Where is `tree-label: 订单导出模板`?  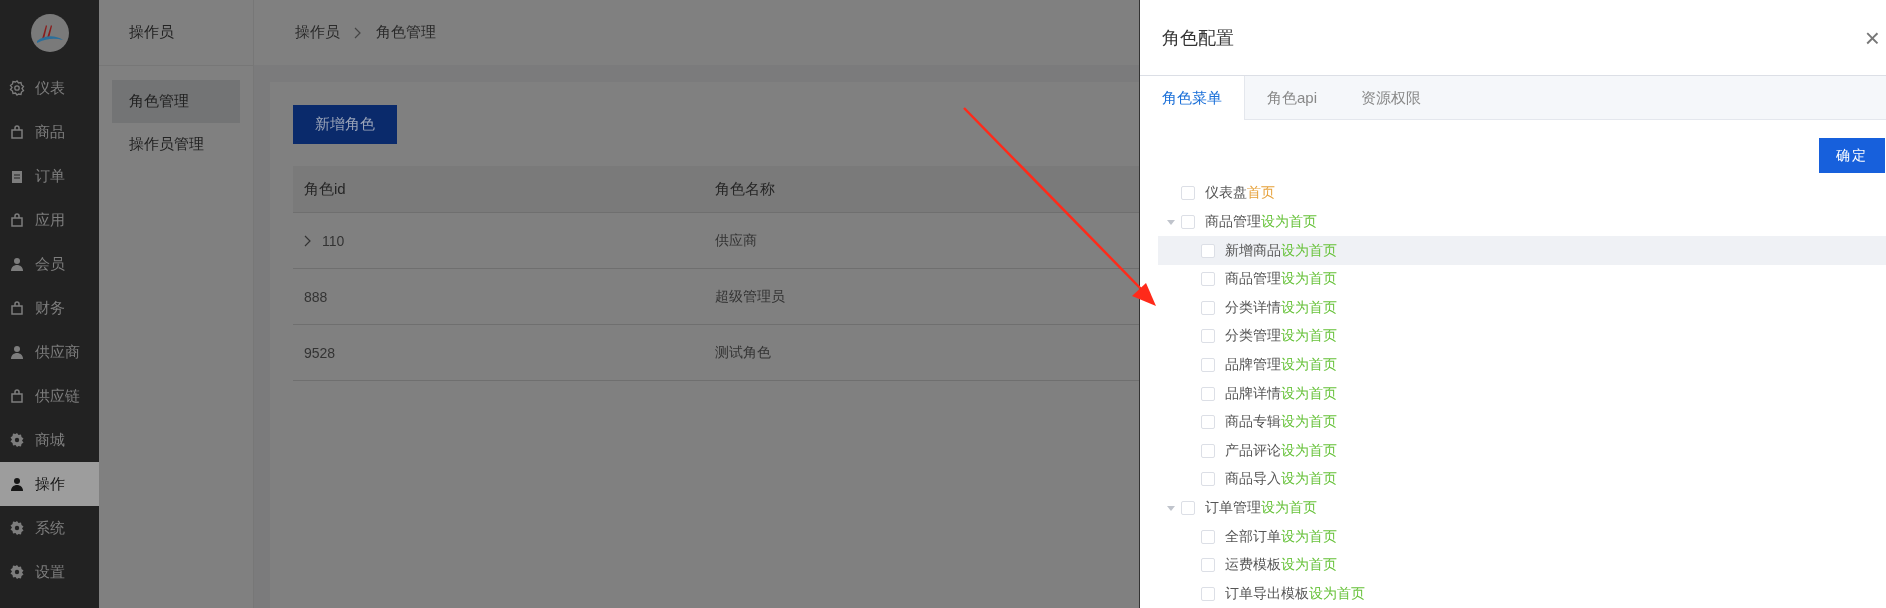 tree-label: 订单导出模板 is located at coordinates (1267, 593).